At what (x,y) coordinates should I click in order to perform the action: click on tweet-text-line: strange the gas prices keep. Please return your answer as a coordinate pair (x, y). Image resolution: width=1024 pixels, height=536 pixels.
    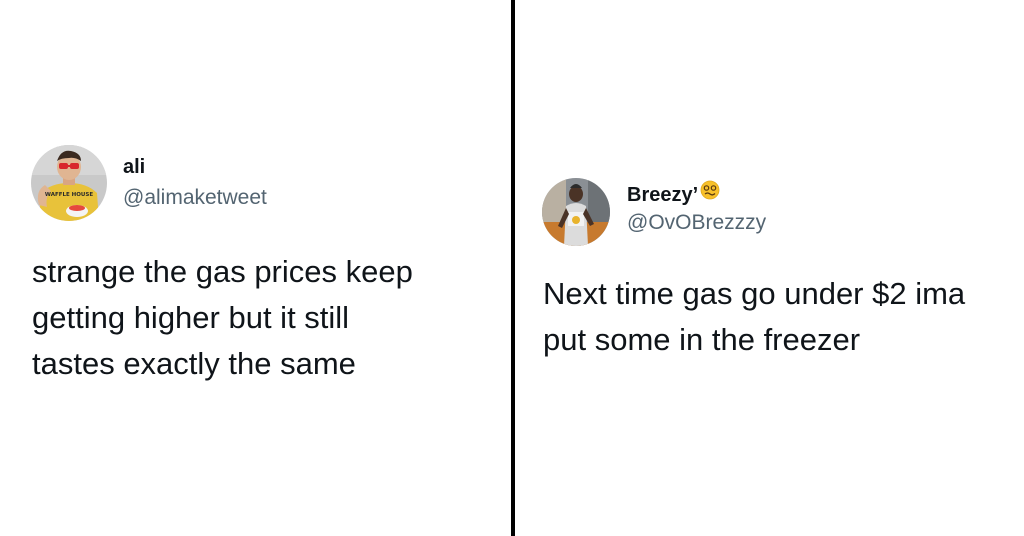
    Looking at the image, I should click on (222, 271).